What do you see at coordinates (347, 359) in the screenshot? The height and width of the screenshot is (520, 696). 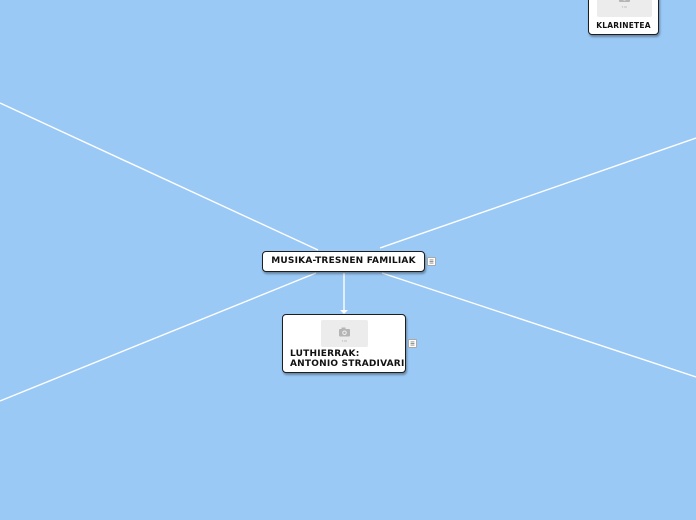 I see `topic-luthierrak-label: LUTHIERRAK: ANTONIO STRADIVARI` at bounding box center [347, 359].